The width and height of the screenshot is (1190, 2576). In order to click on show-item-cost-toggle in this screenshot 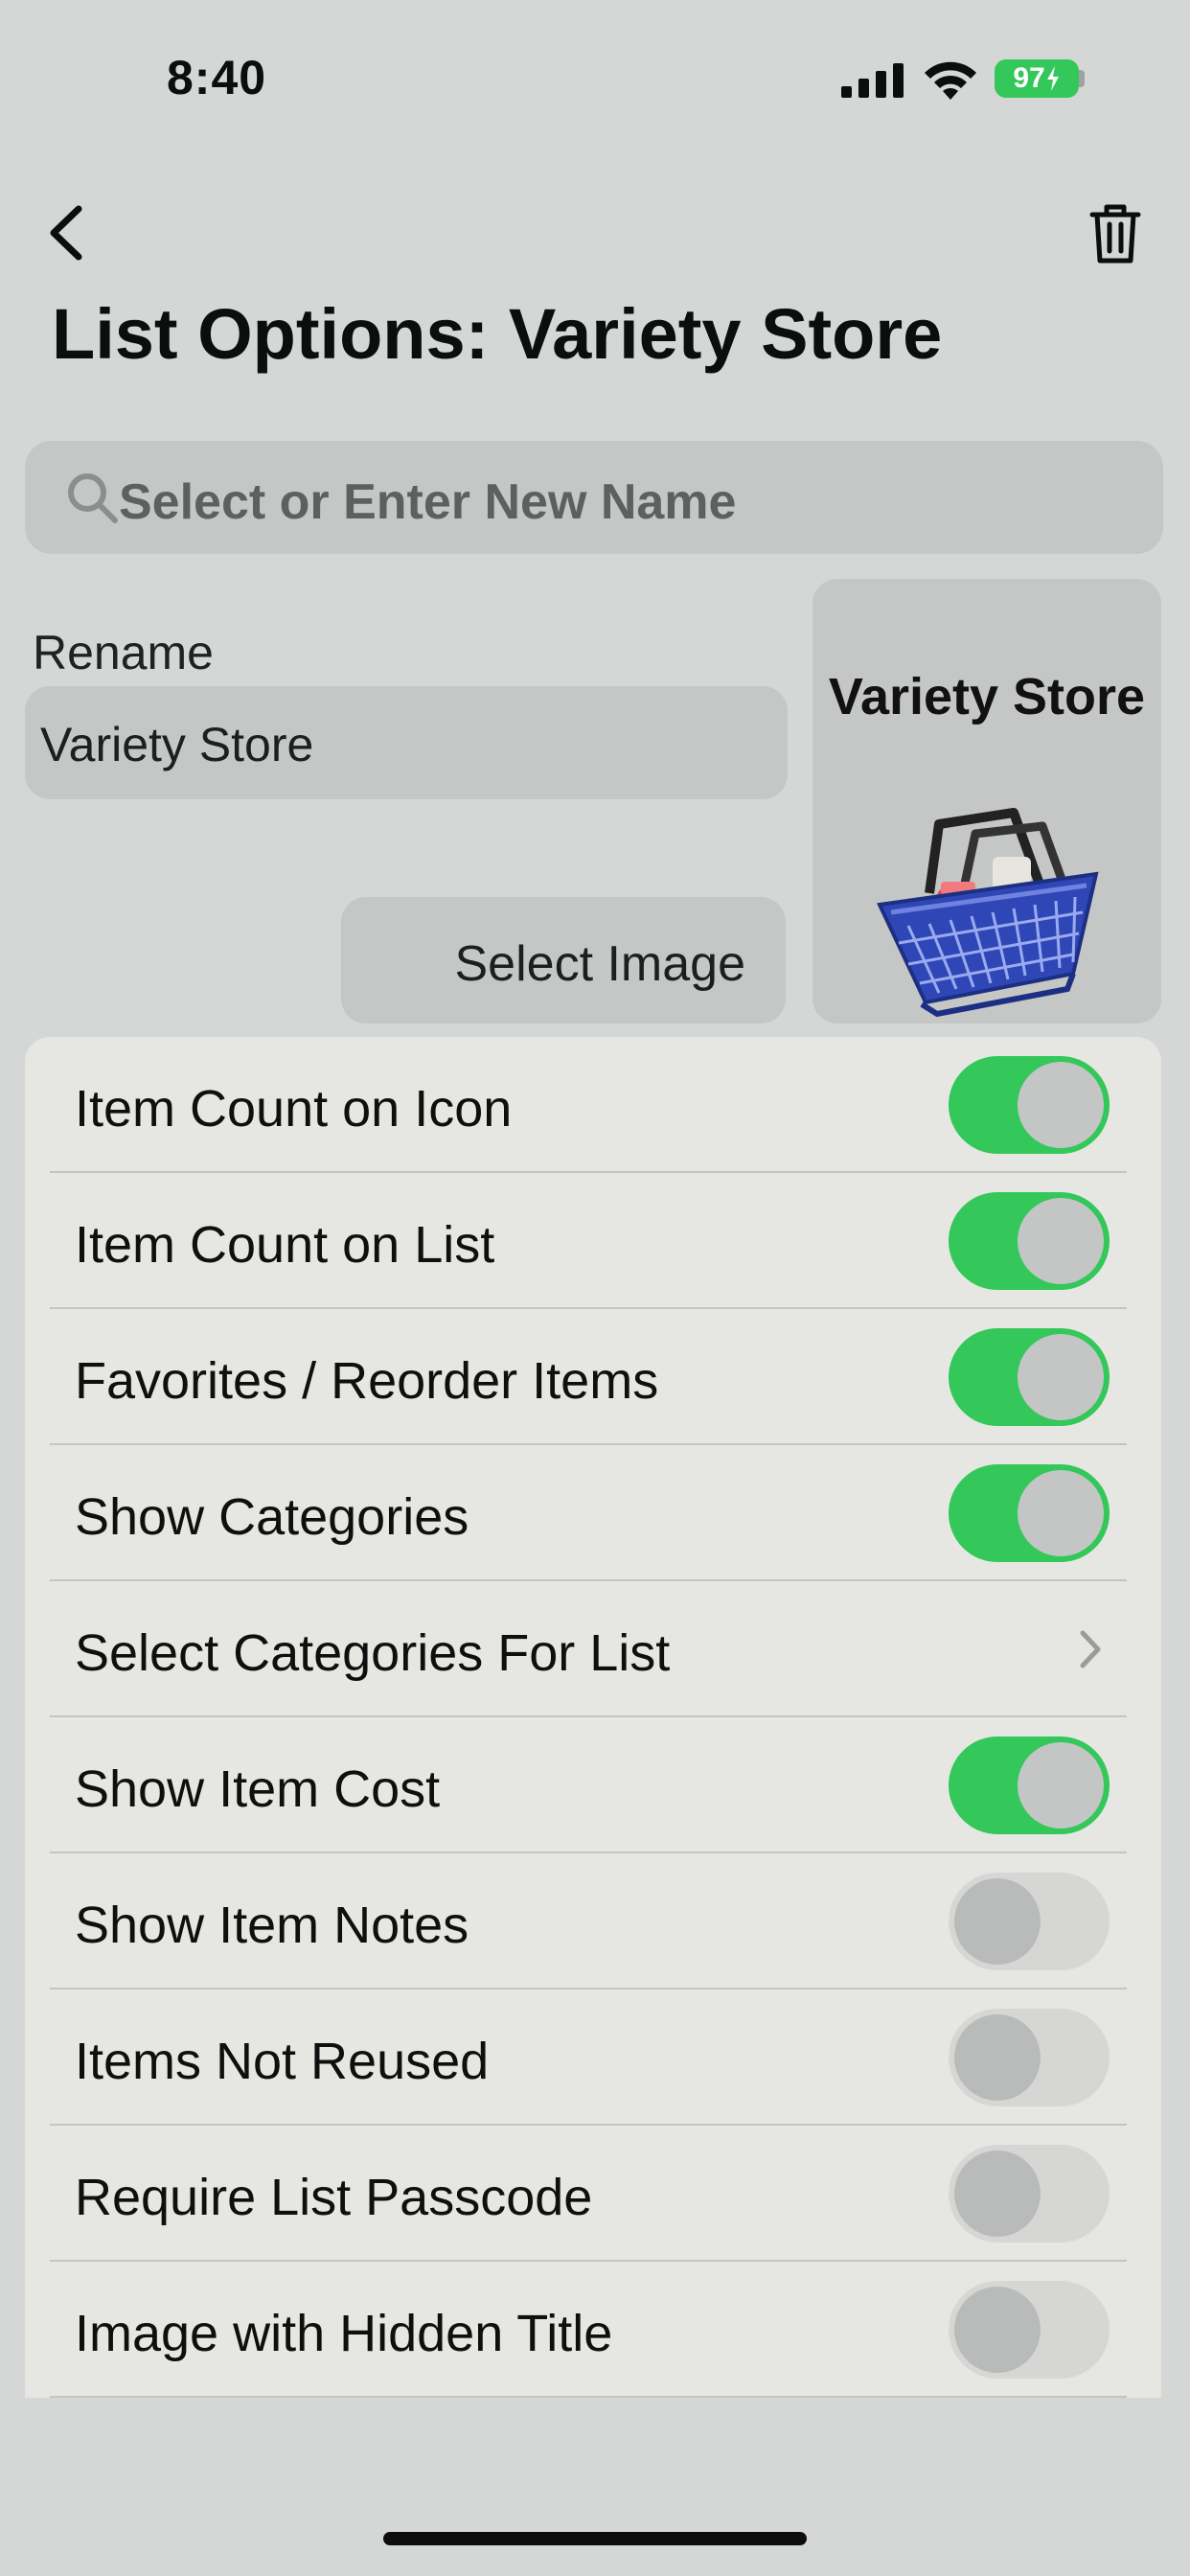, I will do `click(1030, 1785)`.